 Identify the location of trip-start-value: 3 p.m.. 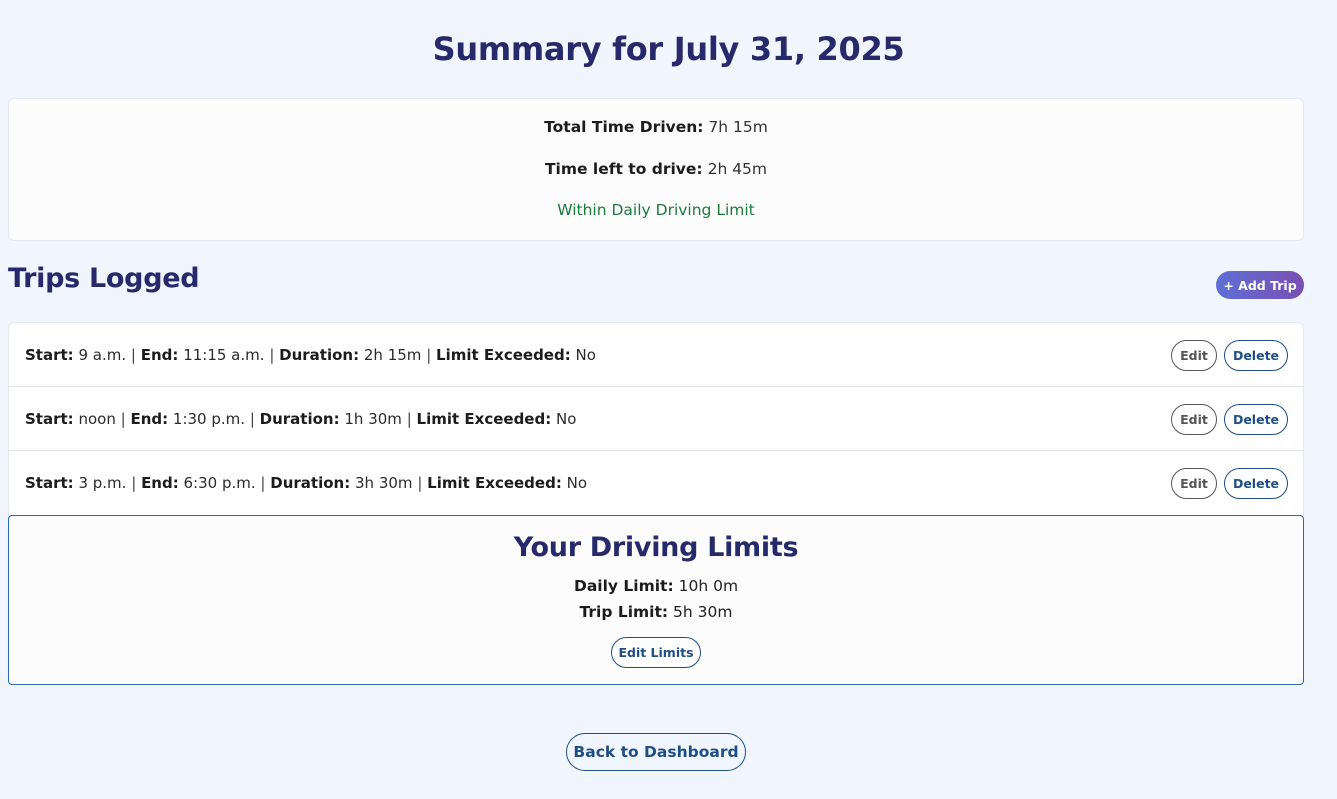
(102, 483).